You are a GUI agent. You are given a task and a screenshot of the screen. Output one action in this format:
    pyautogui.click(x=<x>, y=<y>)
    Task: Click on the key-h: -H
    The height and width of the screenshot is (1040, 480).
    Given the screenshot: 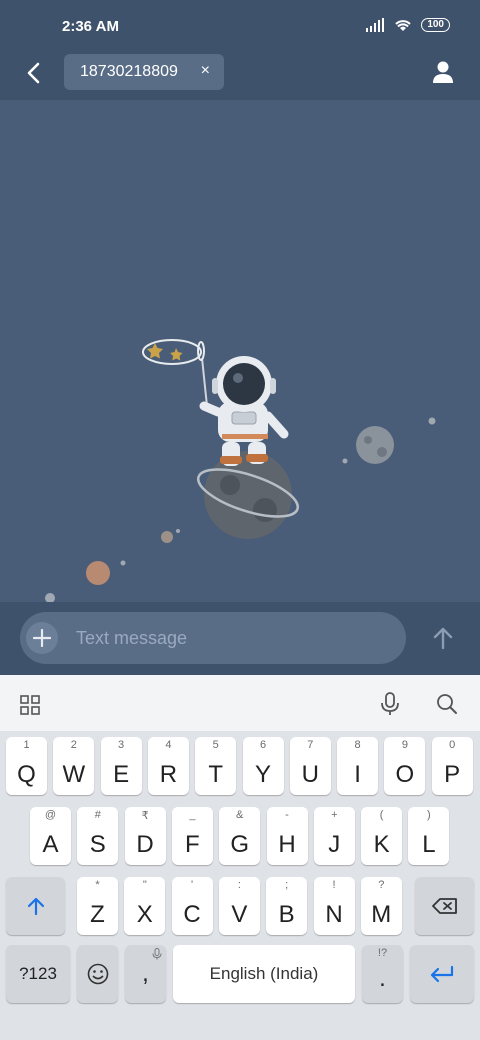 What is the action you would take?
    pyautogui.click(x=287, y=836)
    